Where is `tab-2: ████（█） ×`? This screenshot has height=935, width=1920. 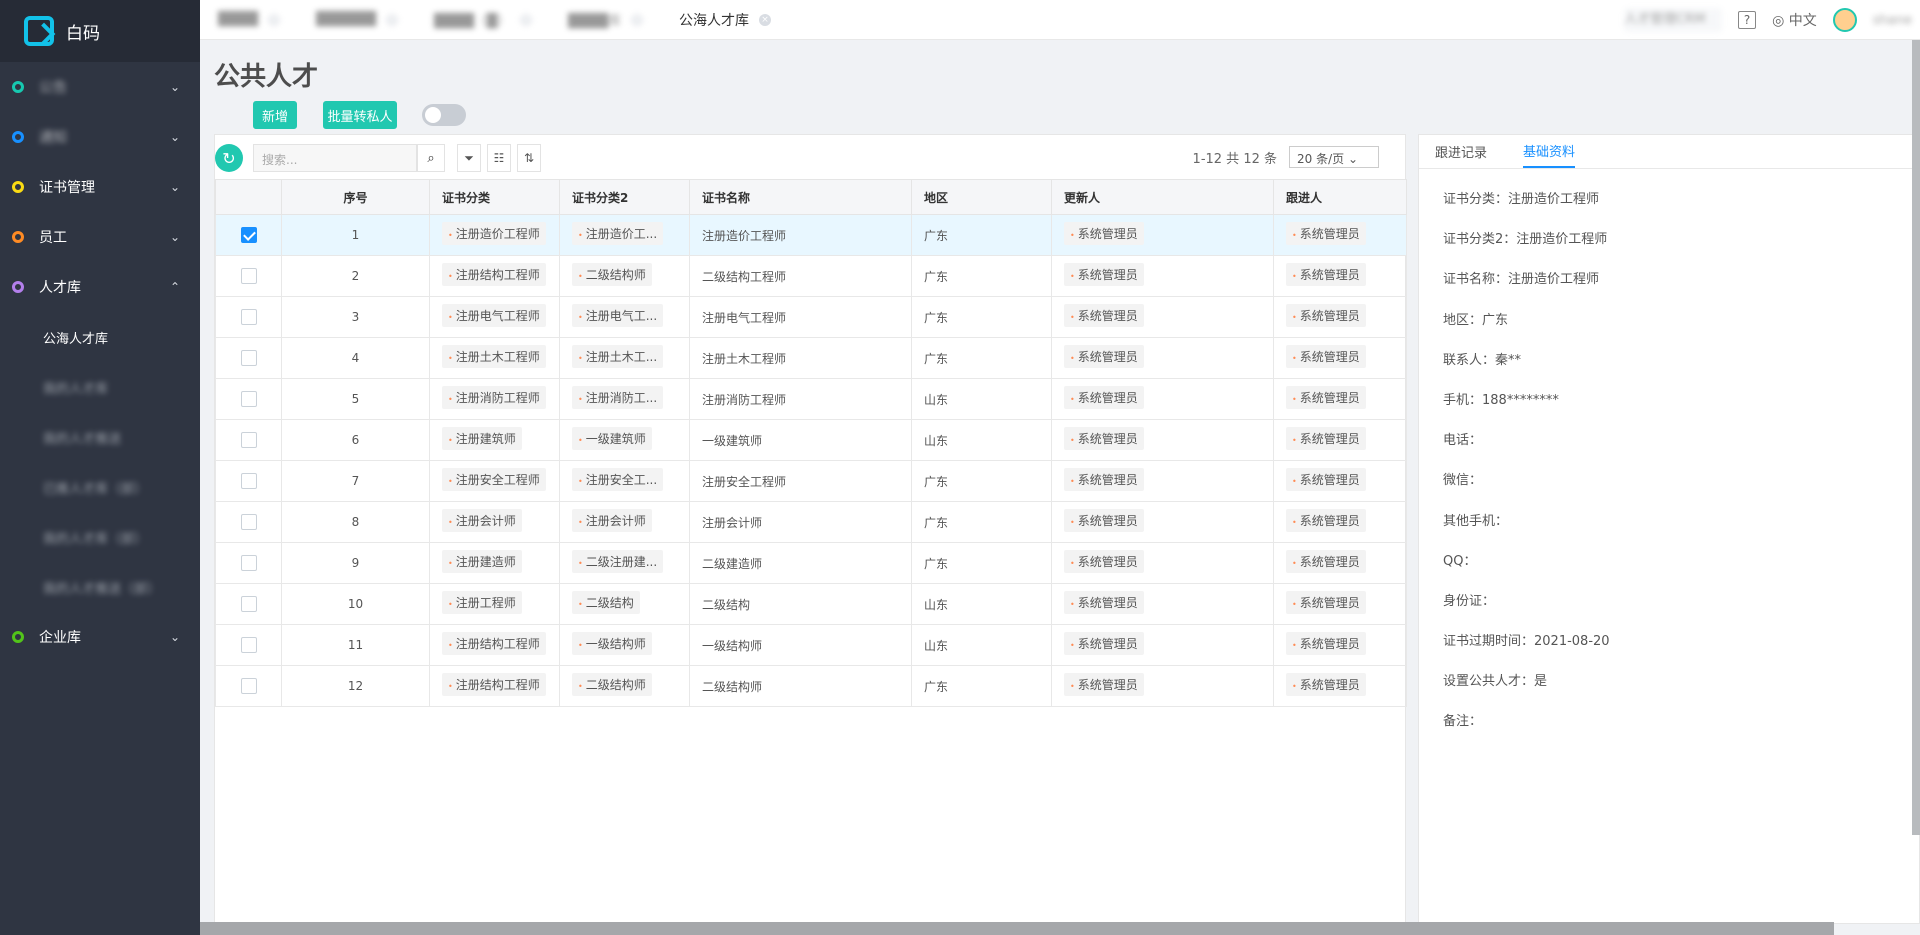
tab-2: ████（█） × is located at coordinates (483, 20).